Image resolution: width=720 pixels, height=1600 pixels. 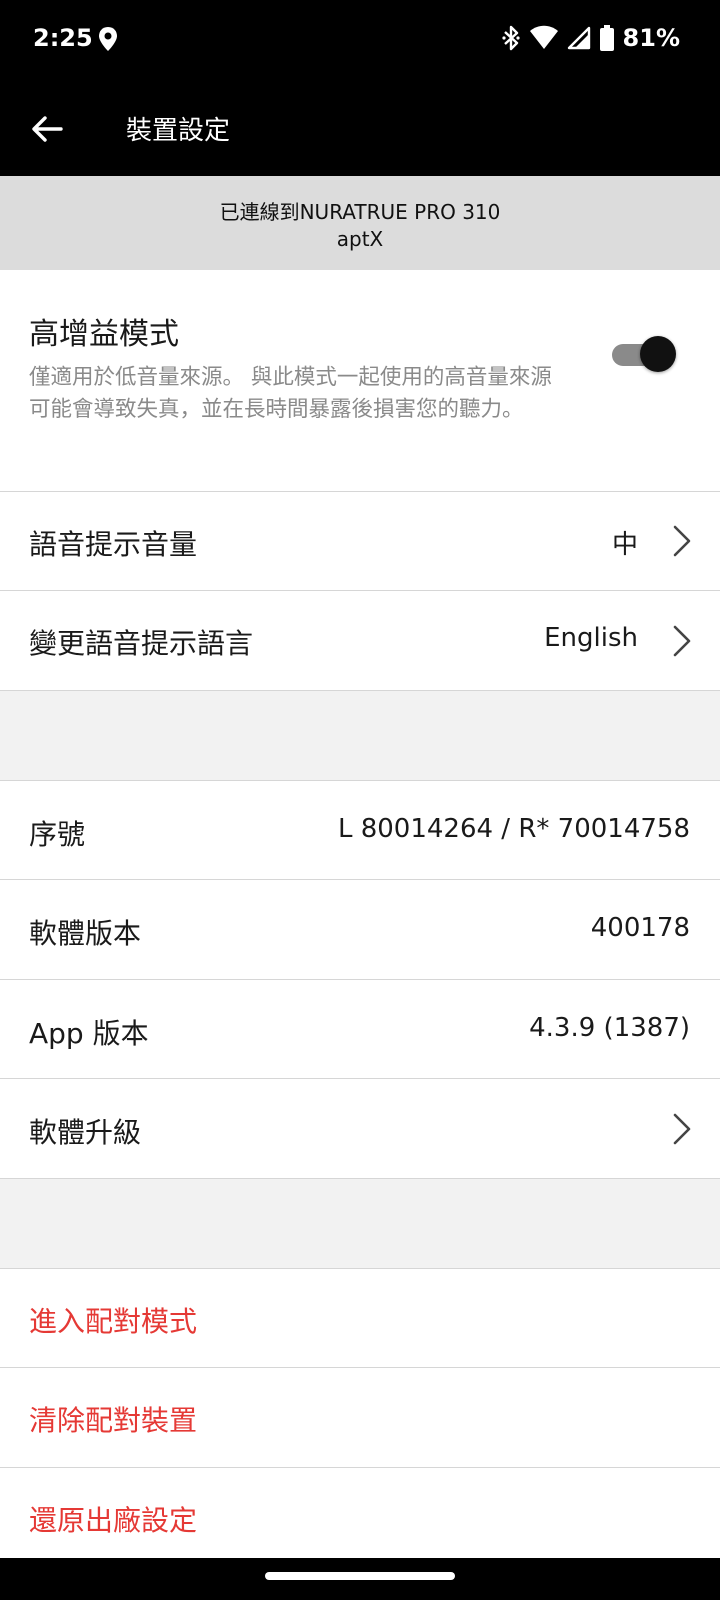 I want to click on high-gain-toggle, so click(x=643, y=354).